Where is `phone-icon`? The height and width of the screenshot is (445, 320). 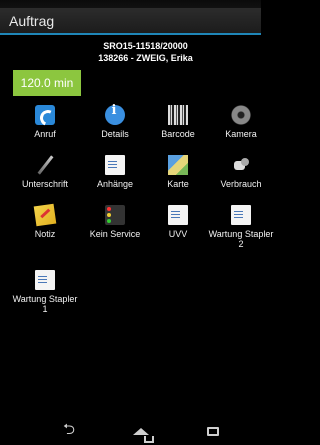
phone-icon is located at coordinates (45, 115).